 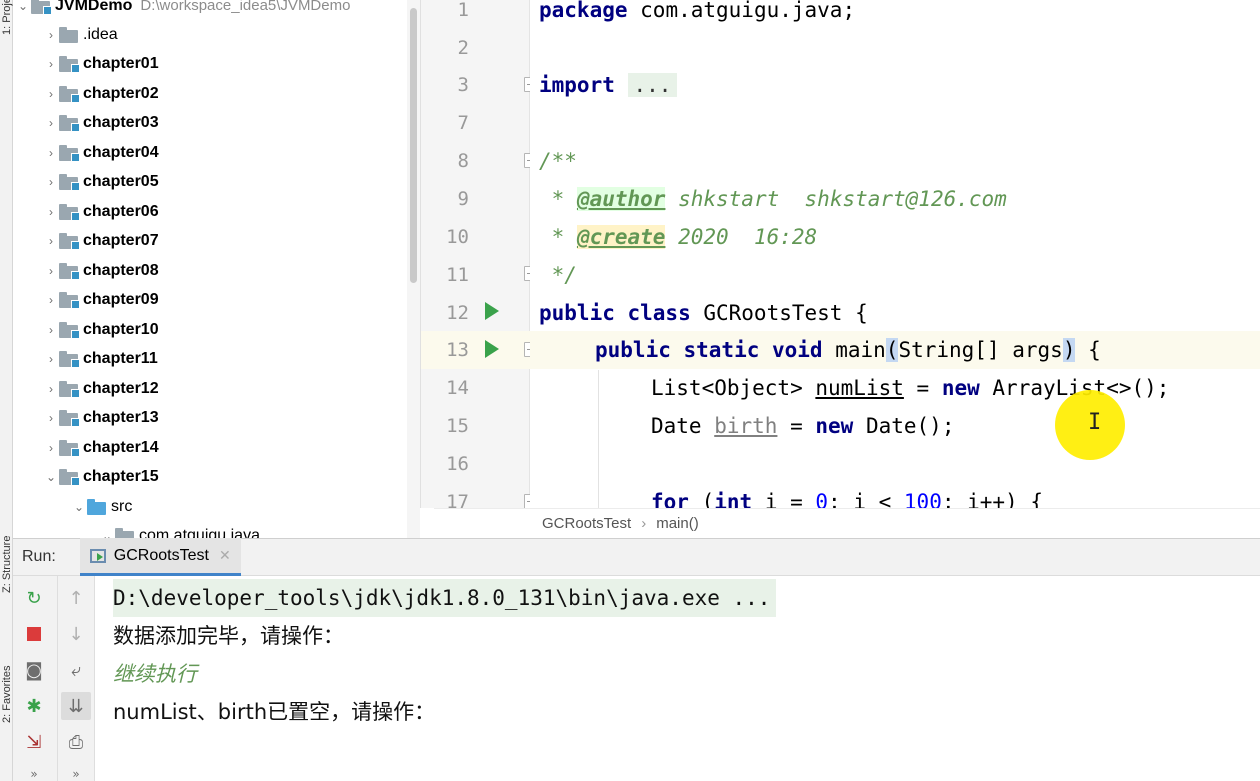 What do you see at coordinates (225, 555) in the screenshot?
I see `close-icon: ✕` at bounding box center [225, 555].